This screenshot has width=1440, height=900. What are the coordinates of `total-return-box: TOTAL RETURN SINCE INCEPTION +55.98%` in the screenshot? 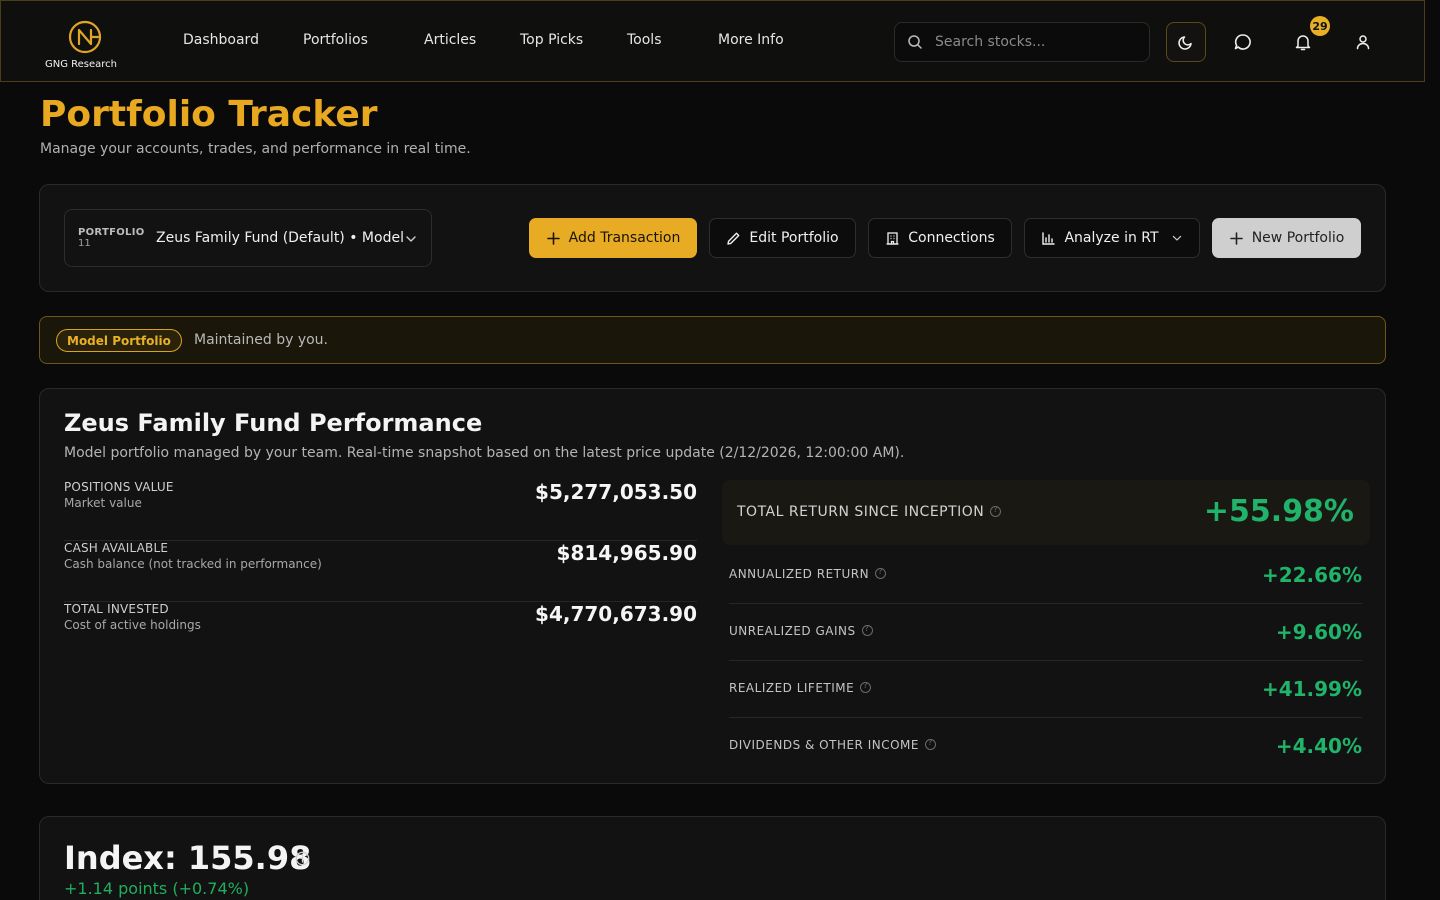 It's located at (1046, 512).